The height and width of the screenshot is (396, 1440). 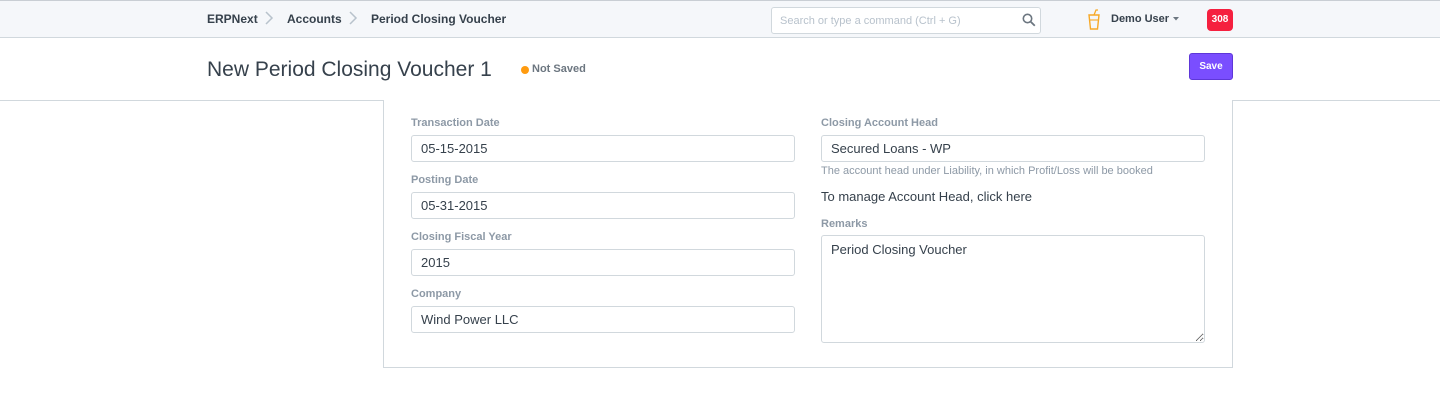 What do you see at coordinates (232, 19) in the screenshot?
I see `breadcrumb-erpnext: ERPNext` at bounding box center [232, 19].